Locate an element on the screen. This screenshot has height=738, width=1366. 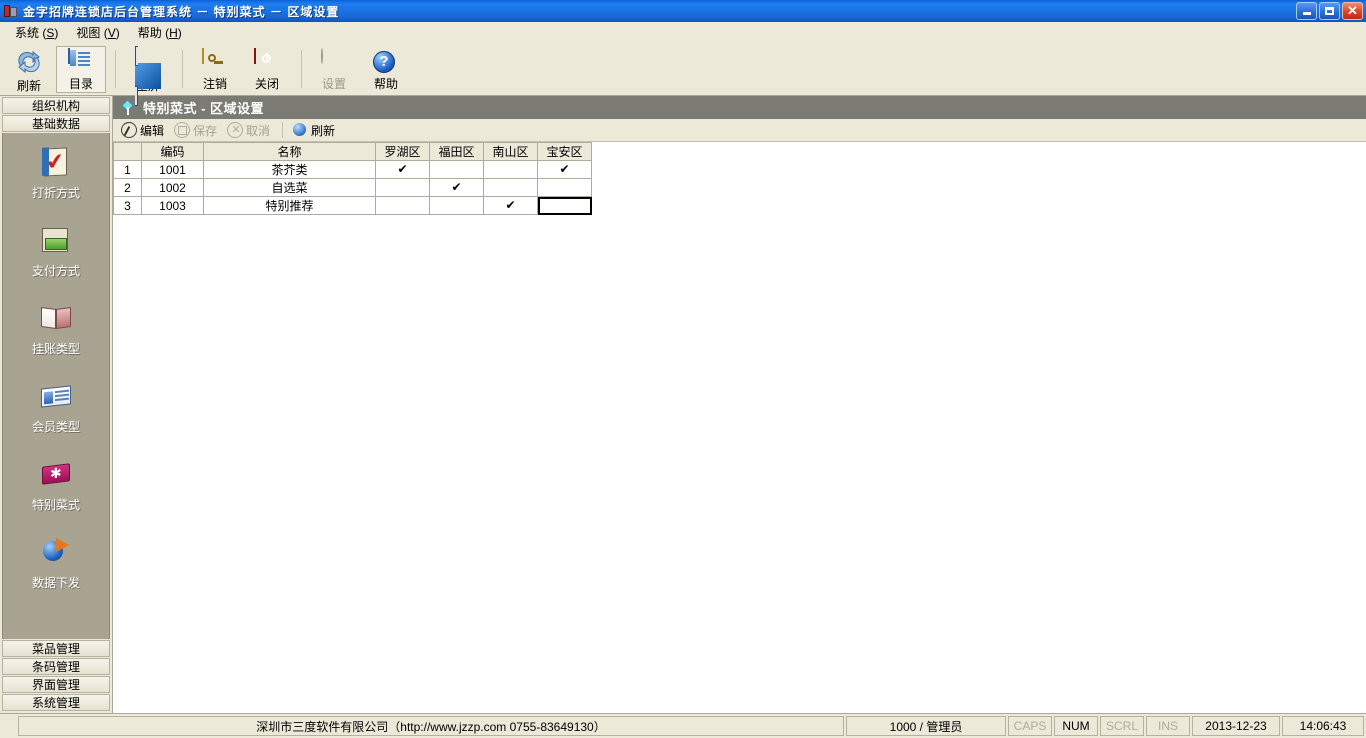
close-button: ✕ is located at coordinates (1352, 11).